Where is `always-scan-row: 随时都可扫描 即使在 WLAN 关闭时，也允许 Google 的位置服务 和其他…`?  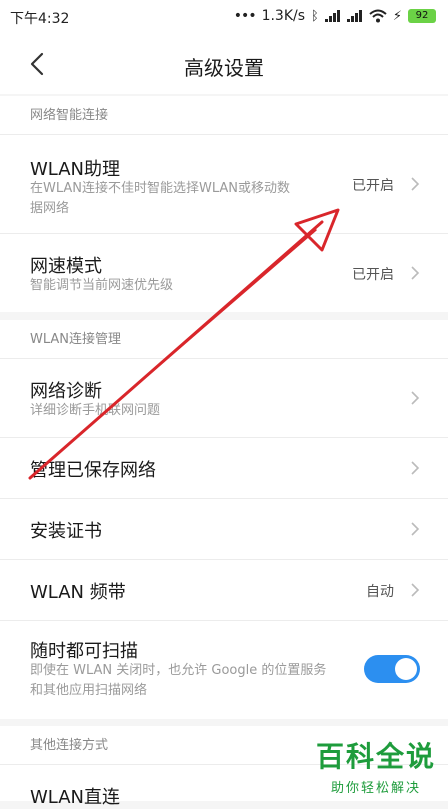
always-scan-row: 随时都可扫描 即使在 WLAN 关闭时，也允许 Google 的位置服务 和其他… is located at coordinates (224, 670).